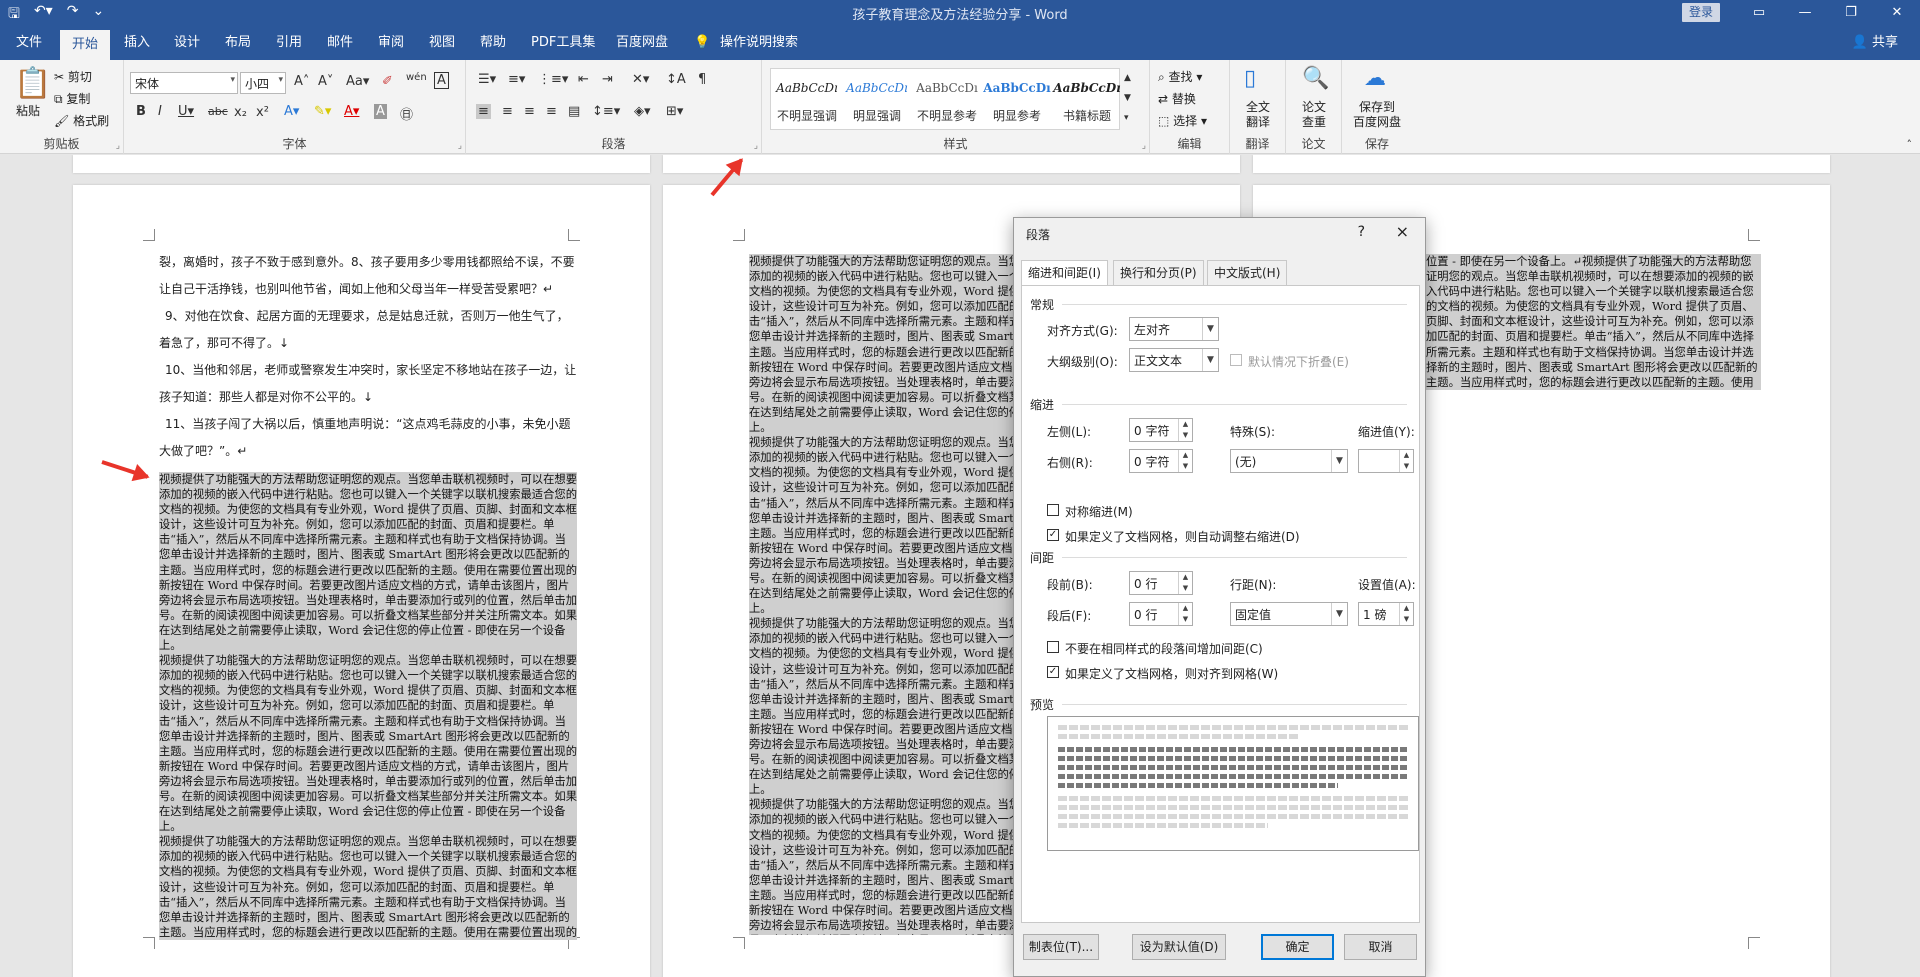 The width and height of the screenshot is (1920, 977). What do you see at coordinates (551, 111) in the screenshot?
I see `justify-icon: ≡` at bounding box center [551, 111].